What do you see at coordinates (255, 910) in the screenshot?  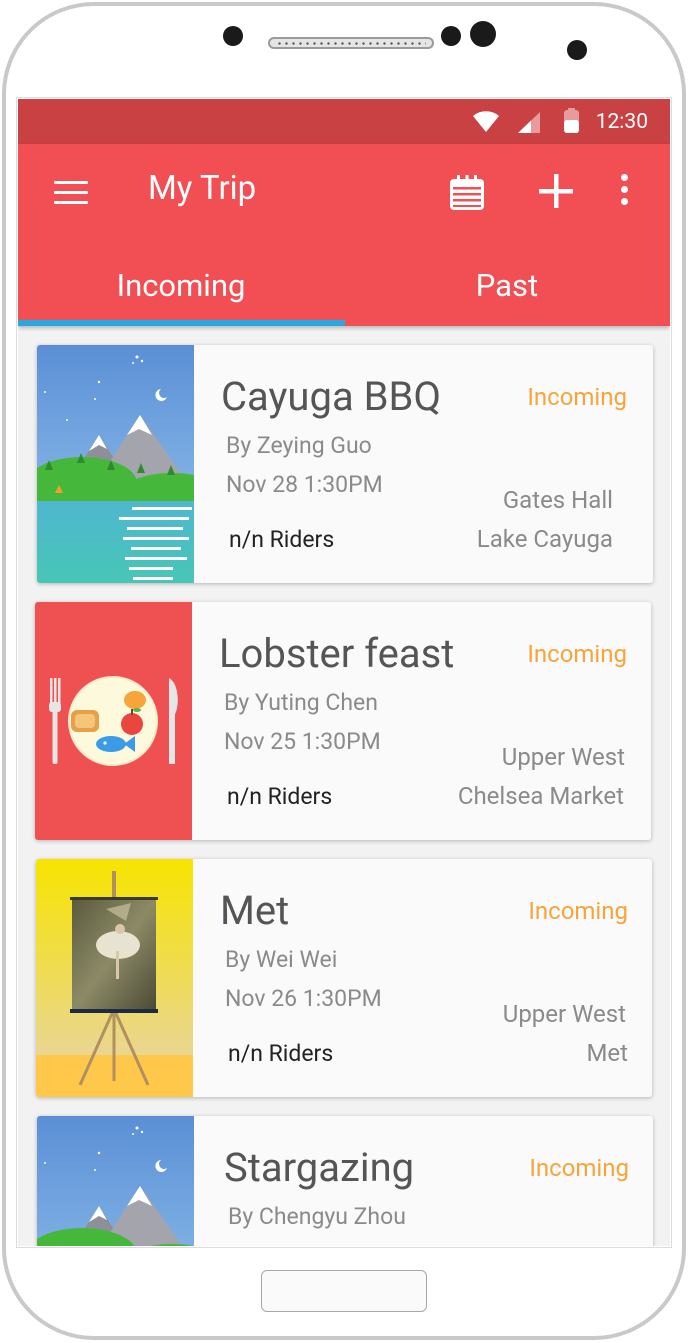 I see `trip-title: Met` at bounding box center [255, 910].